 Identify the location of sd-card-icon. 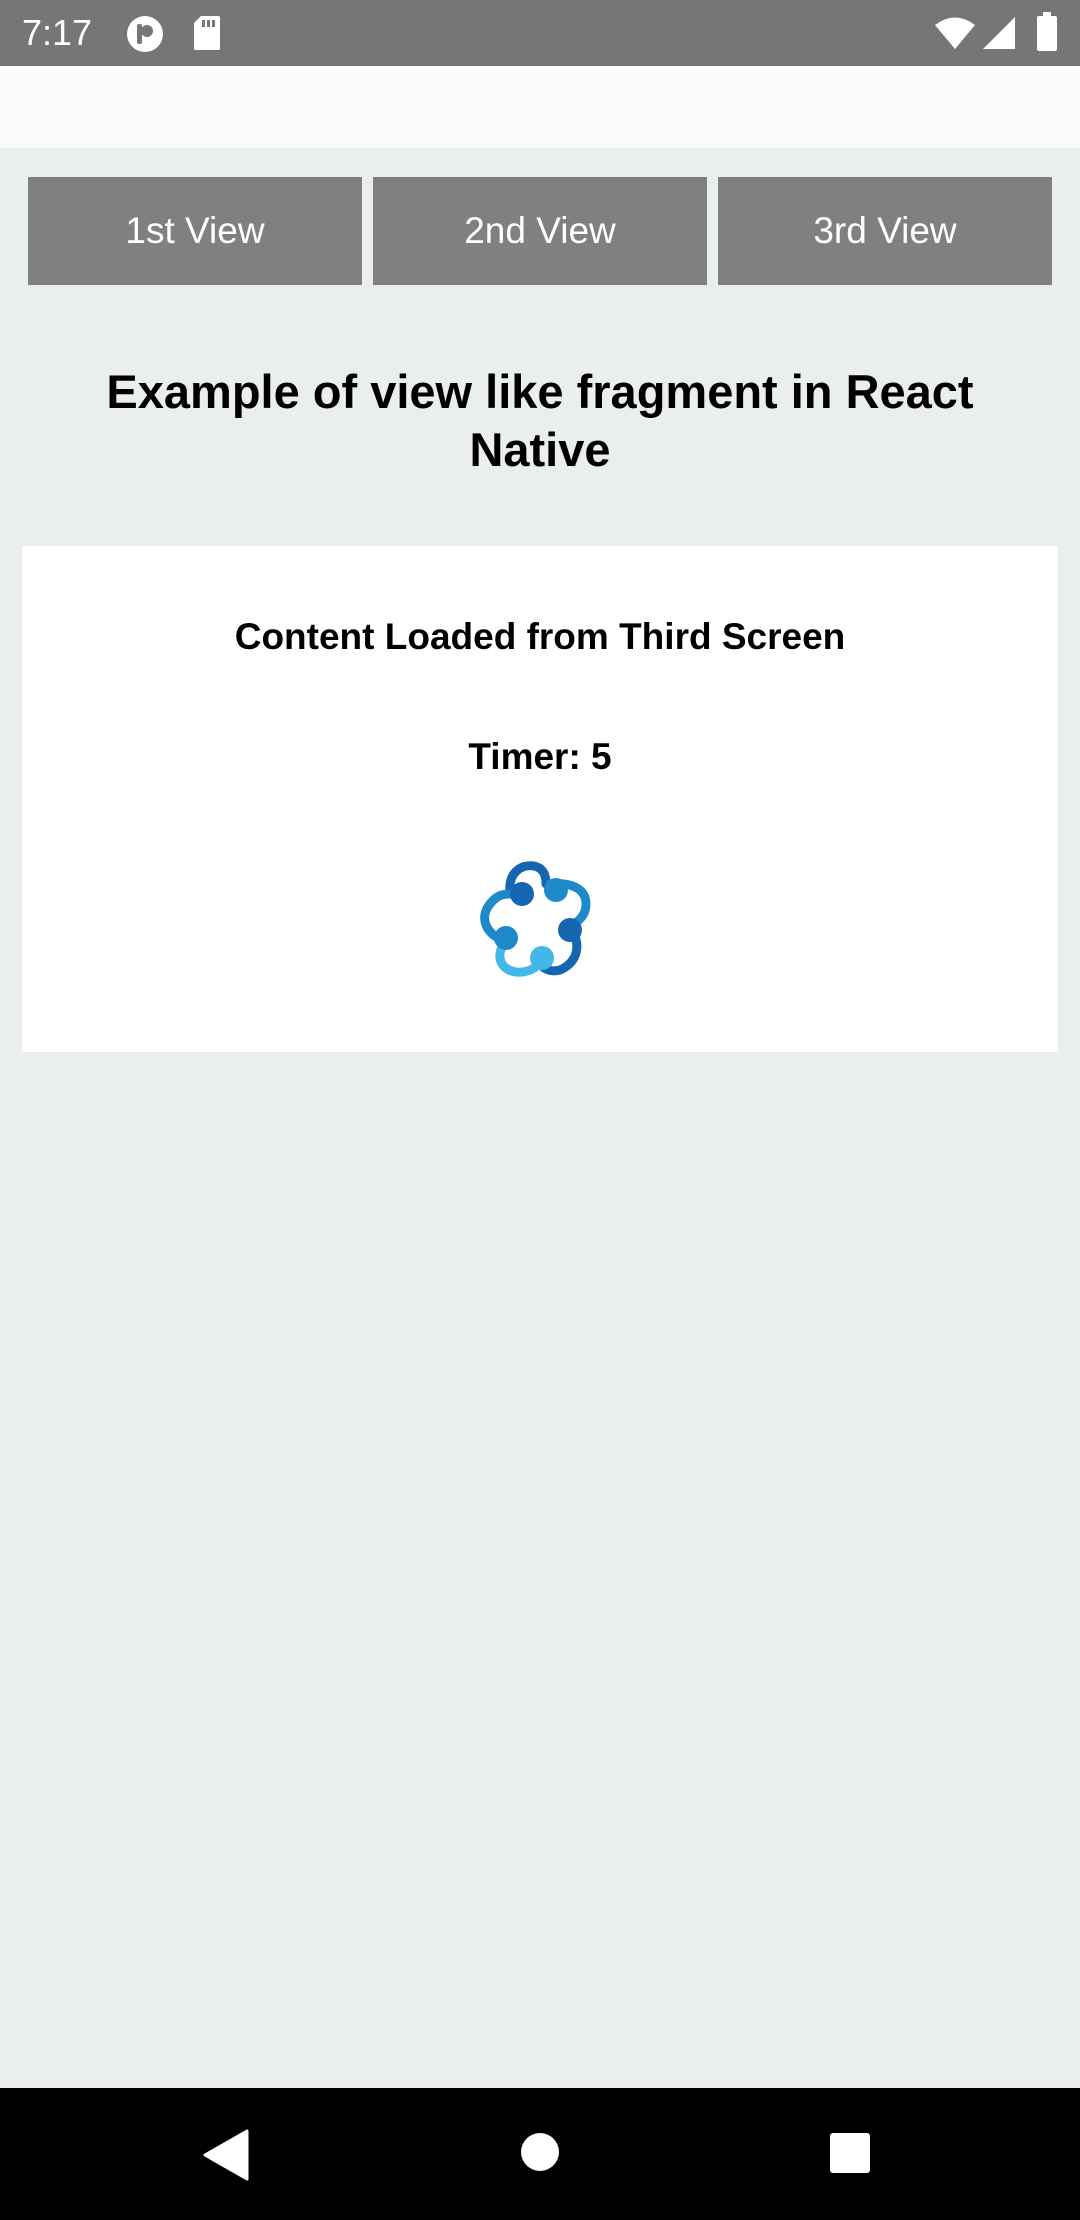
(207, 33).